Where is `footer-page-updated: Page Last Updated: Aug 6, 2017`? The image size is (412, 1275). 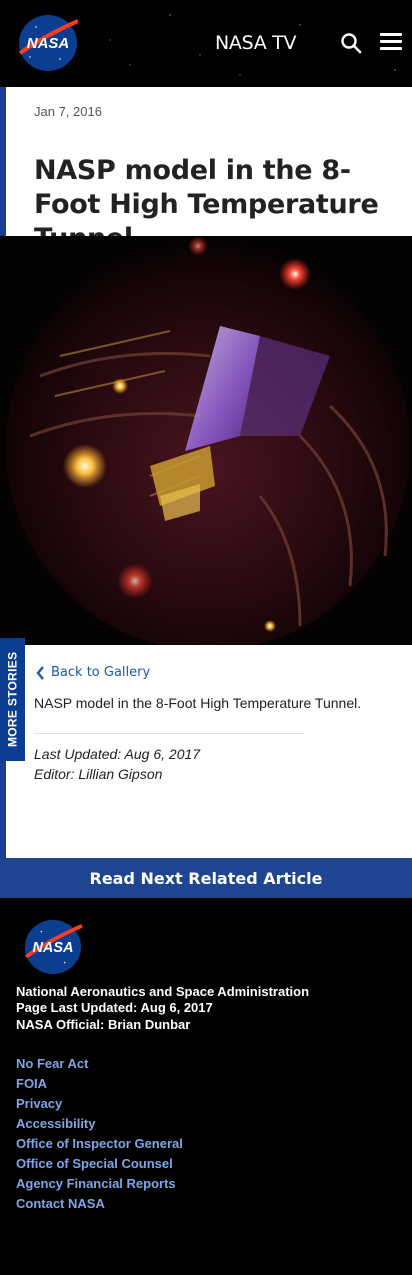 footer-page-updated: Page Last Updated: Aug 6, 2017 is located at coordinates (114, 1007).